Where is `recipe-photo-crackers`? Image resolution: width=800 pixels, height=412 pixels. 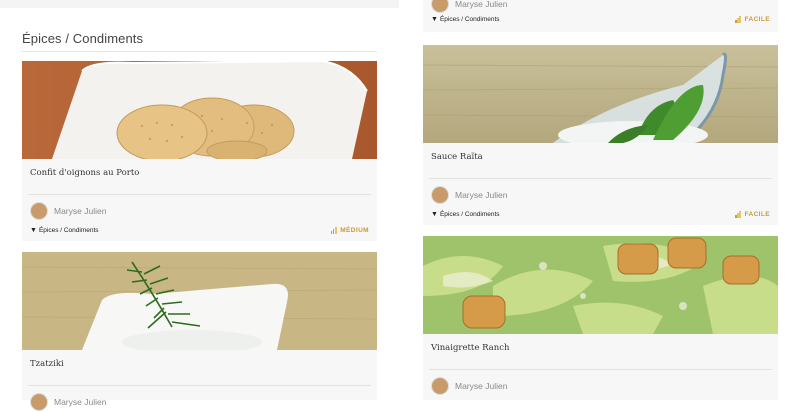 recipe-photo-crackers is located at coordinates (199, 110).